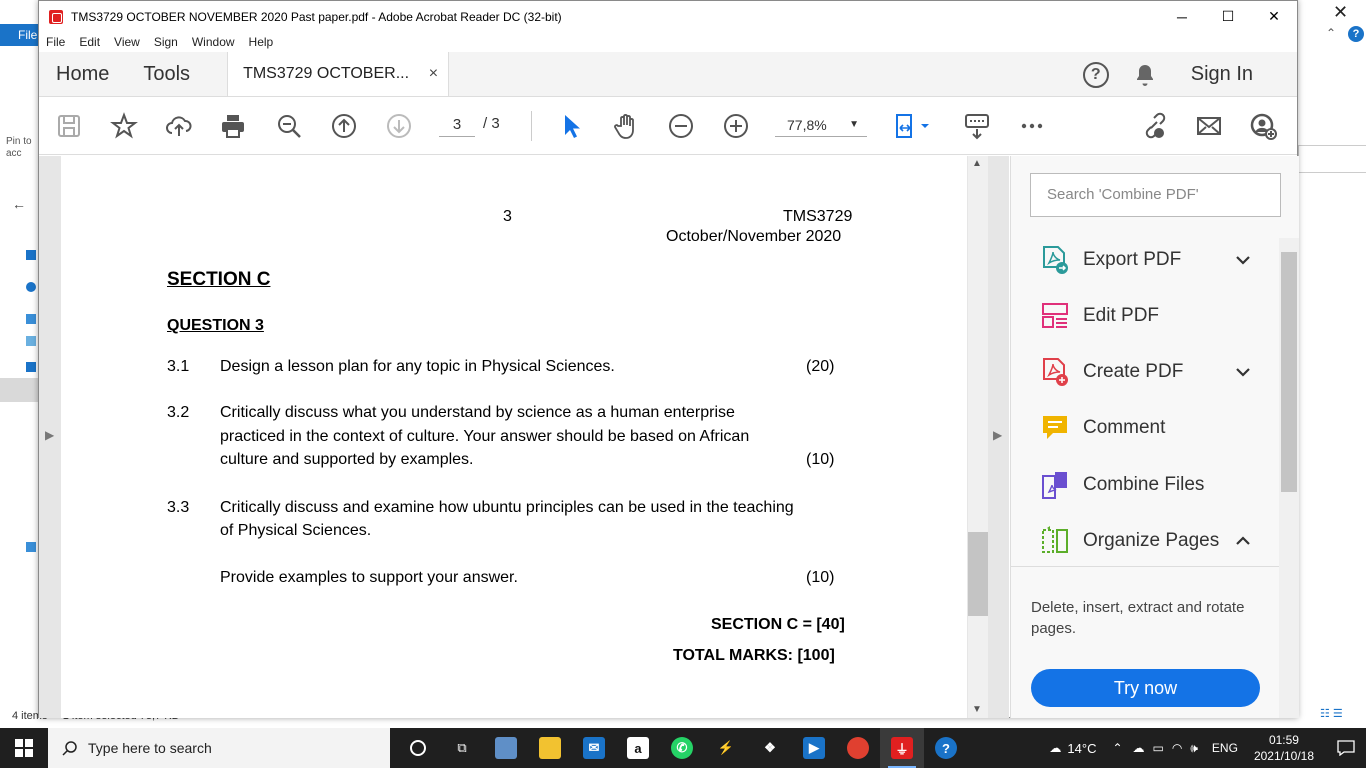 The width and height of the screenshot is (1366, 768). I want to click on more-options-icon, so click(1032, 126).